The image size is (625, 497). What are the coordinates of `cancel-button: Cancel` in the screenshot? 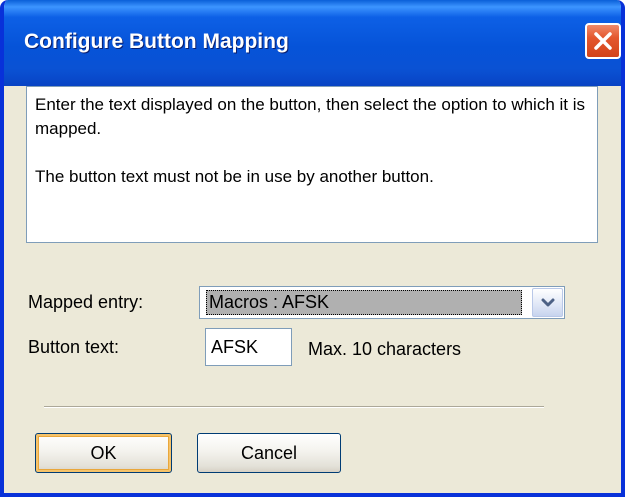 It's located at (269, 453).